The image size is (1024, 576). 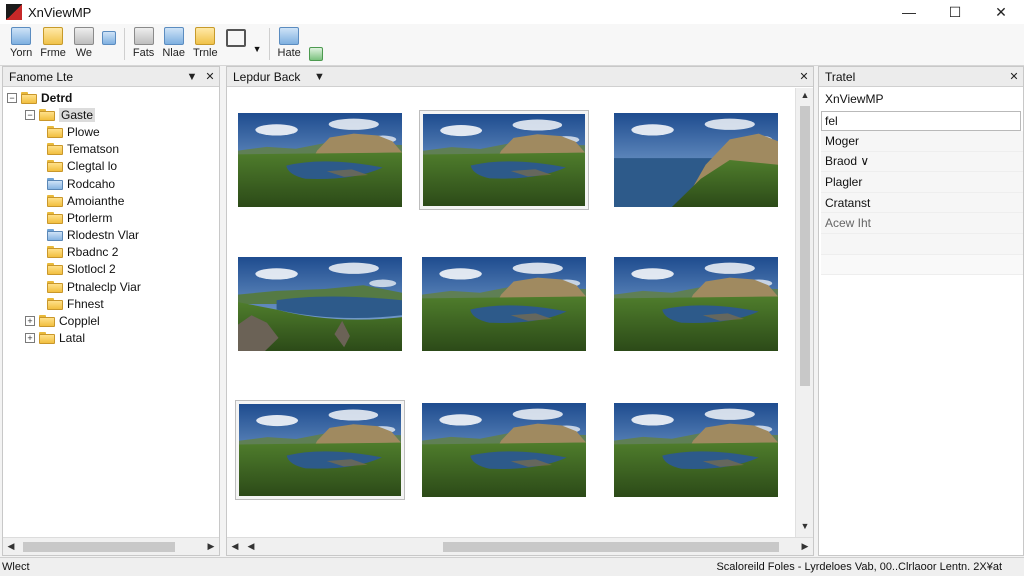 What do you see at coordinates (53, 44) in the screenshot?
I see `toolbar-button-folder: Frme` at bounding box center [53, 44].